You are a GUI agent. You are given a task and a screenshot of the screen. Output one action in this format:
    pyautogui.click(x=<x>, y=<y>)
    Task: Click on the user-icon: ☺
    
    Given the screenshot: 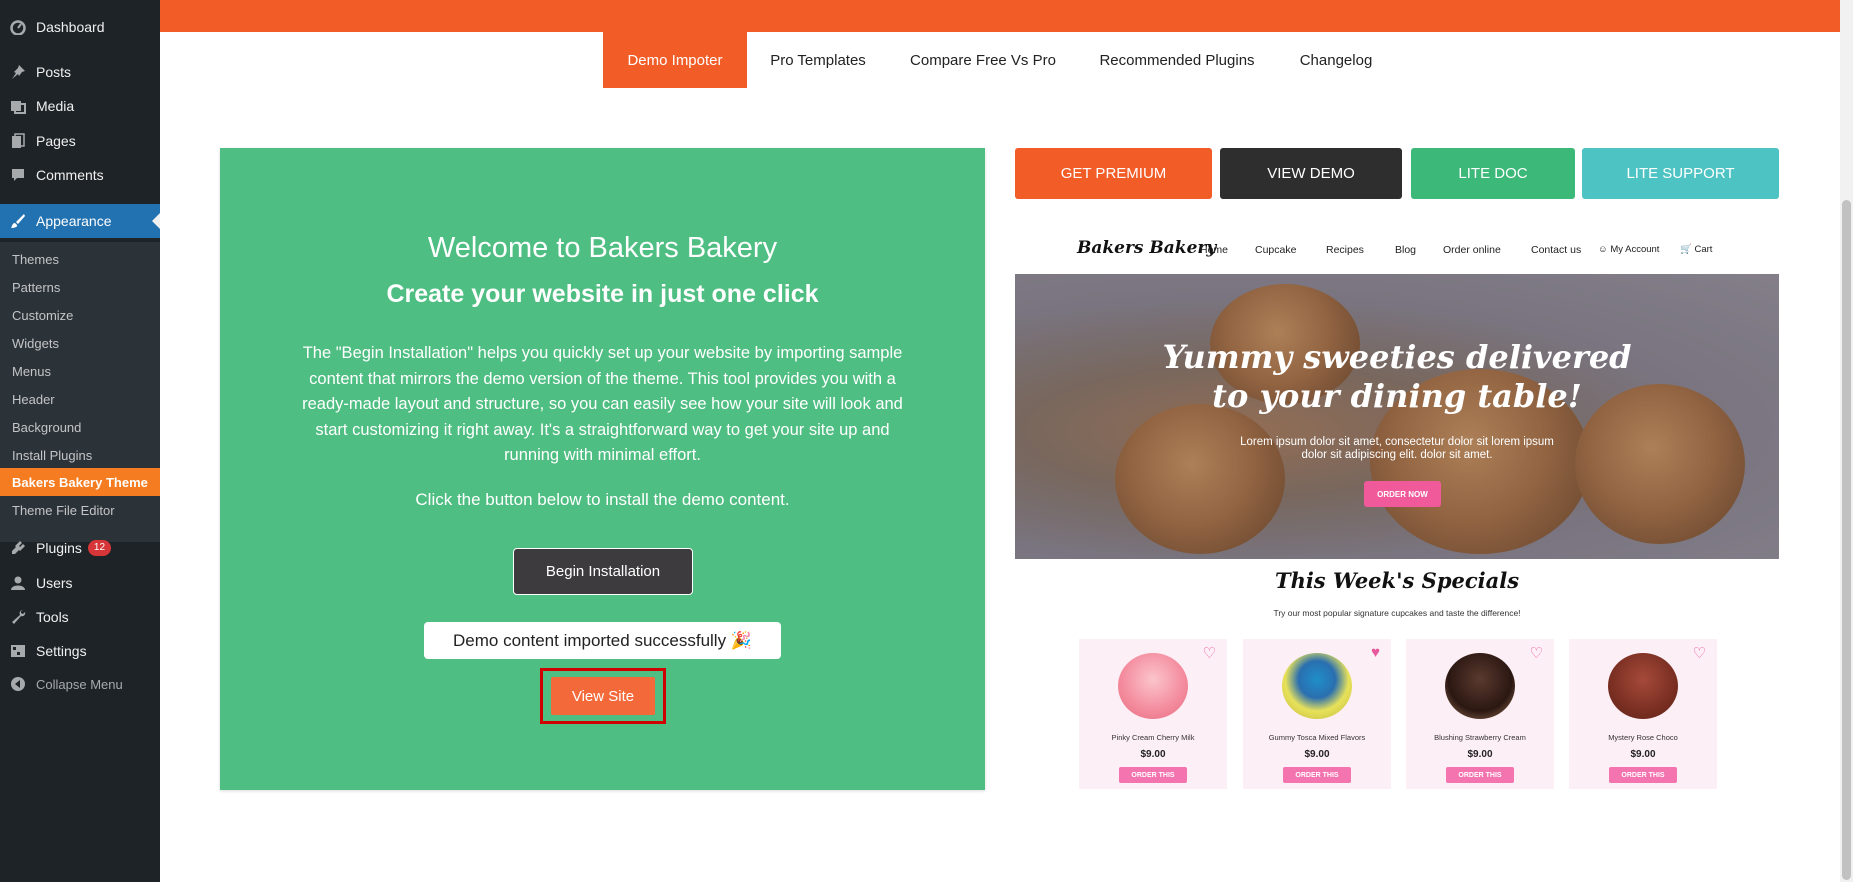 What is the action you would take?
    pyautogui.click(x=1604, y=249)
    